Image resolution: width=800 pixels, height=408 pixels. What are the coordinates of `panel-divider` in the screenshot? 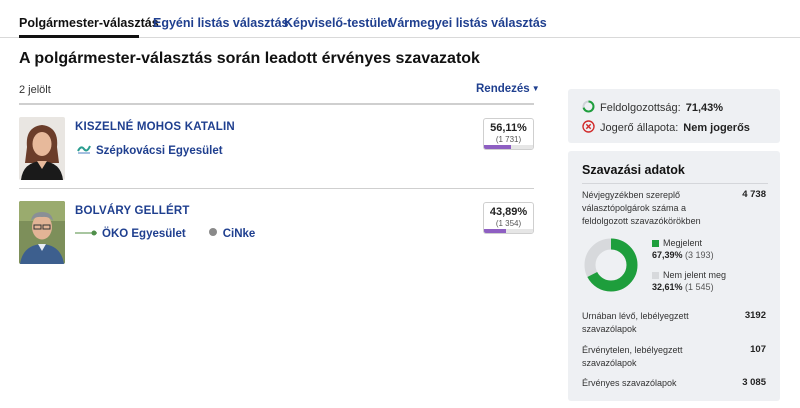 It's located at (675, 183).